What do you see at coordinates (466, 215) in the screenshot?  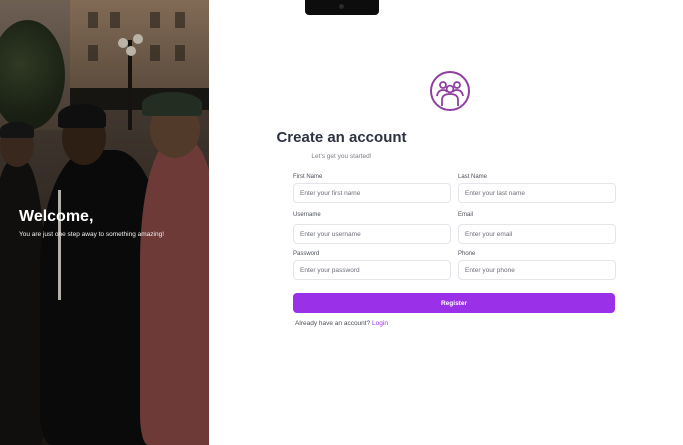 I see `email-label: Email` at bounding box center [466, 215].